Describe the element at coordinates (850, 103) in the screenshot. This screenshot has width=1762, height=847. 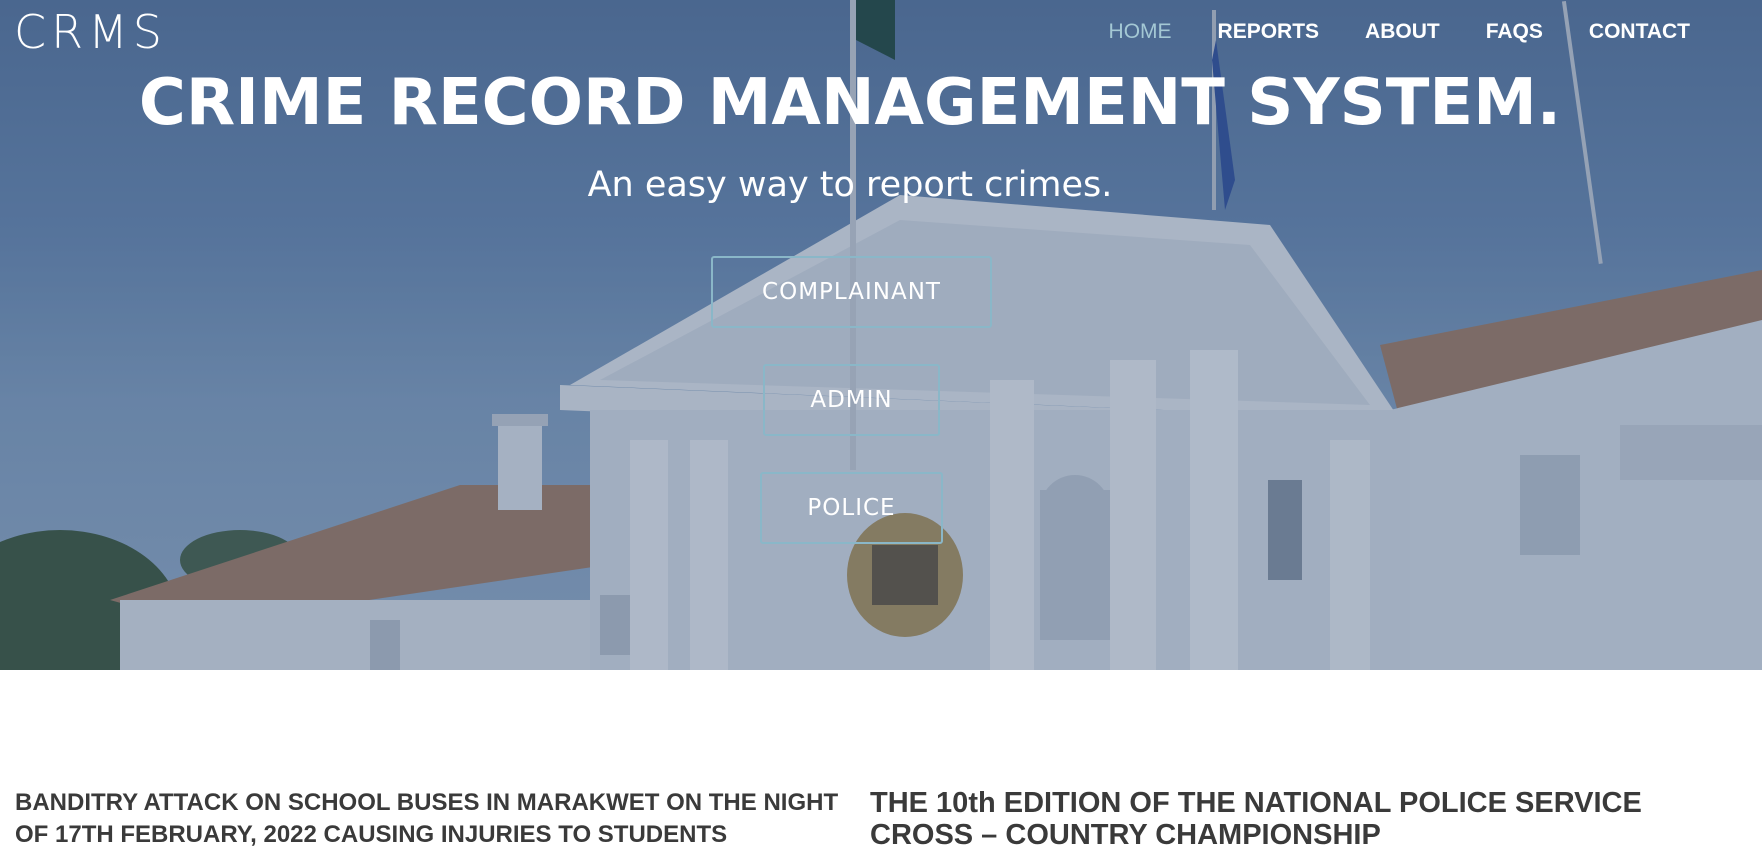
I see `hero-title: CRIME RECORD MANAGEMENT SYSTEM.` at that location.